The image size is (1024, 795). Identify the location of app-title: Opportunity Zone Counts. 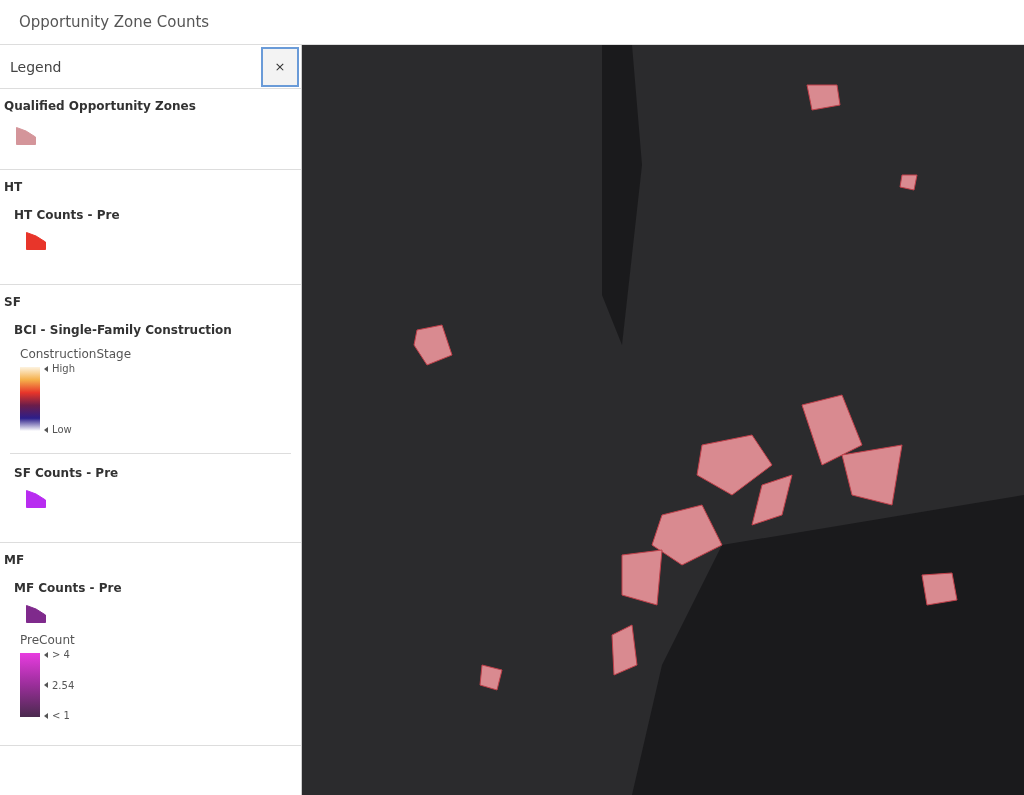
(114, 22).